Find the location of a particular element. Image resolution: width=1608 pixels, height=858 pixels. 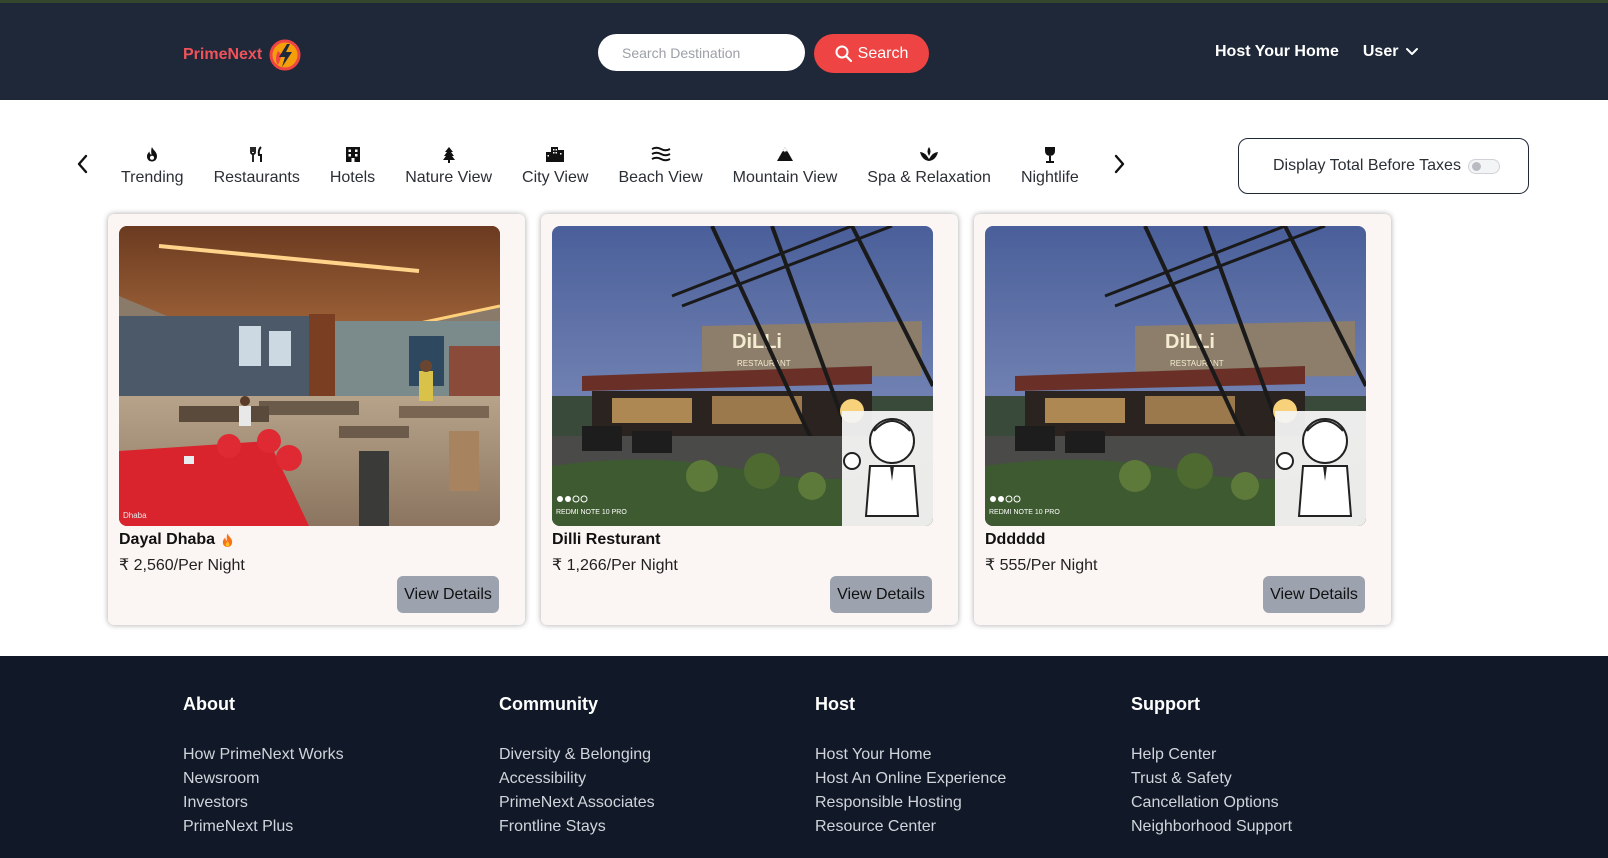

category-label: Restaurants is located at coordinates (256, 177).